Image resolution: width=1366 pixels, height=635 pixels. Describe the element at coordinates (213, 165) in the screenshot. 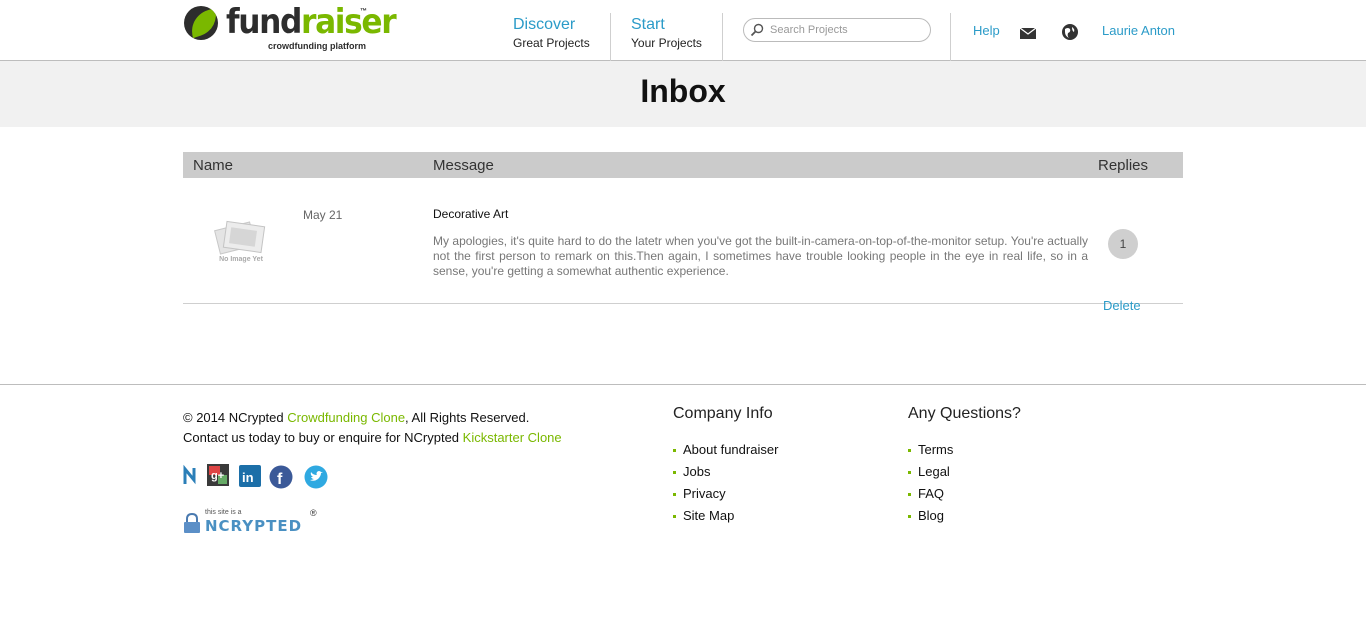

I see `column-header-name: Name` at that location.